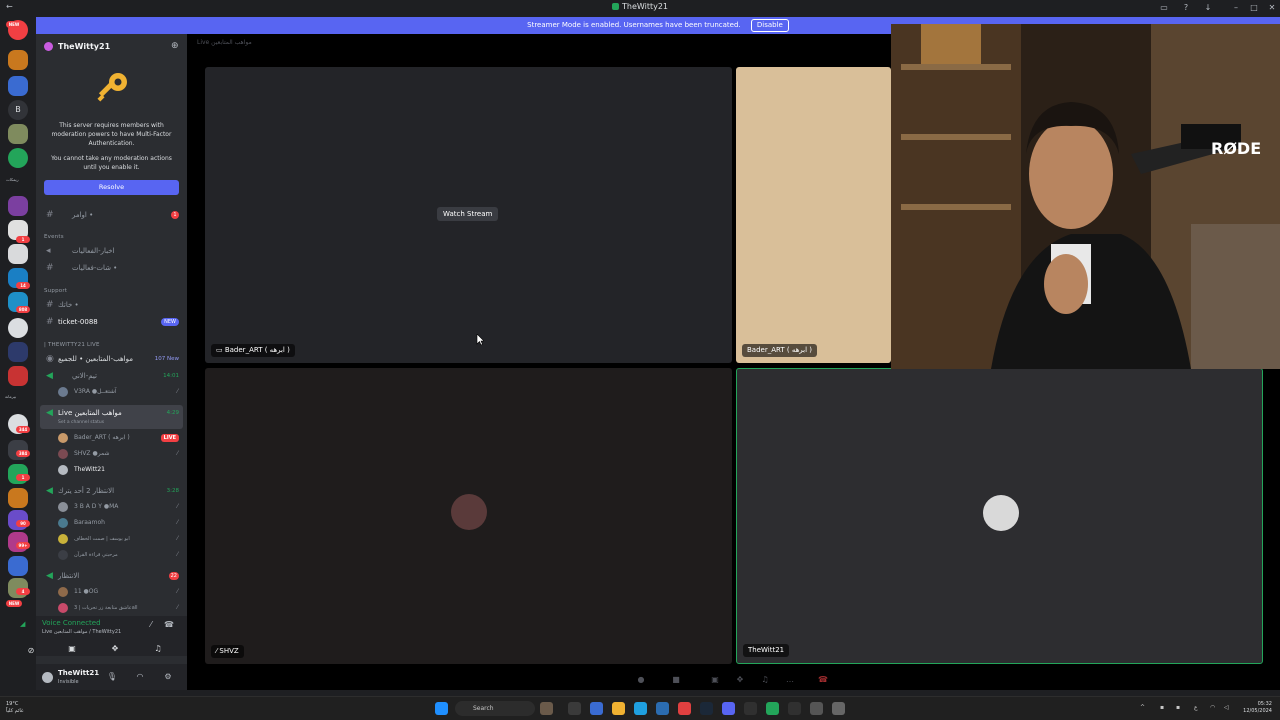  What do you see at coordinates (111, 555) in the screenshot?
I see `voice-user: مرحبتي قراءة القرآن ⁄` at bounding box center [111, 555].